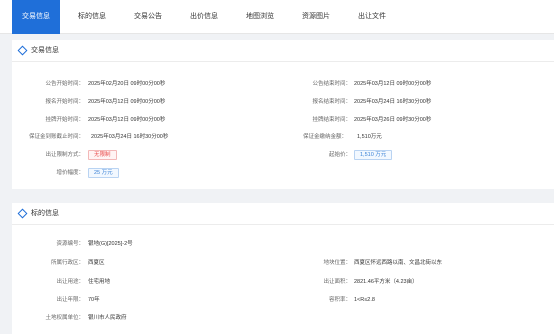  I want to click on tab-trade-info: 交易信息, so click(36, 17).